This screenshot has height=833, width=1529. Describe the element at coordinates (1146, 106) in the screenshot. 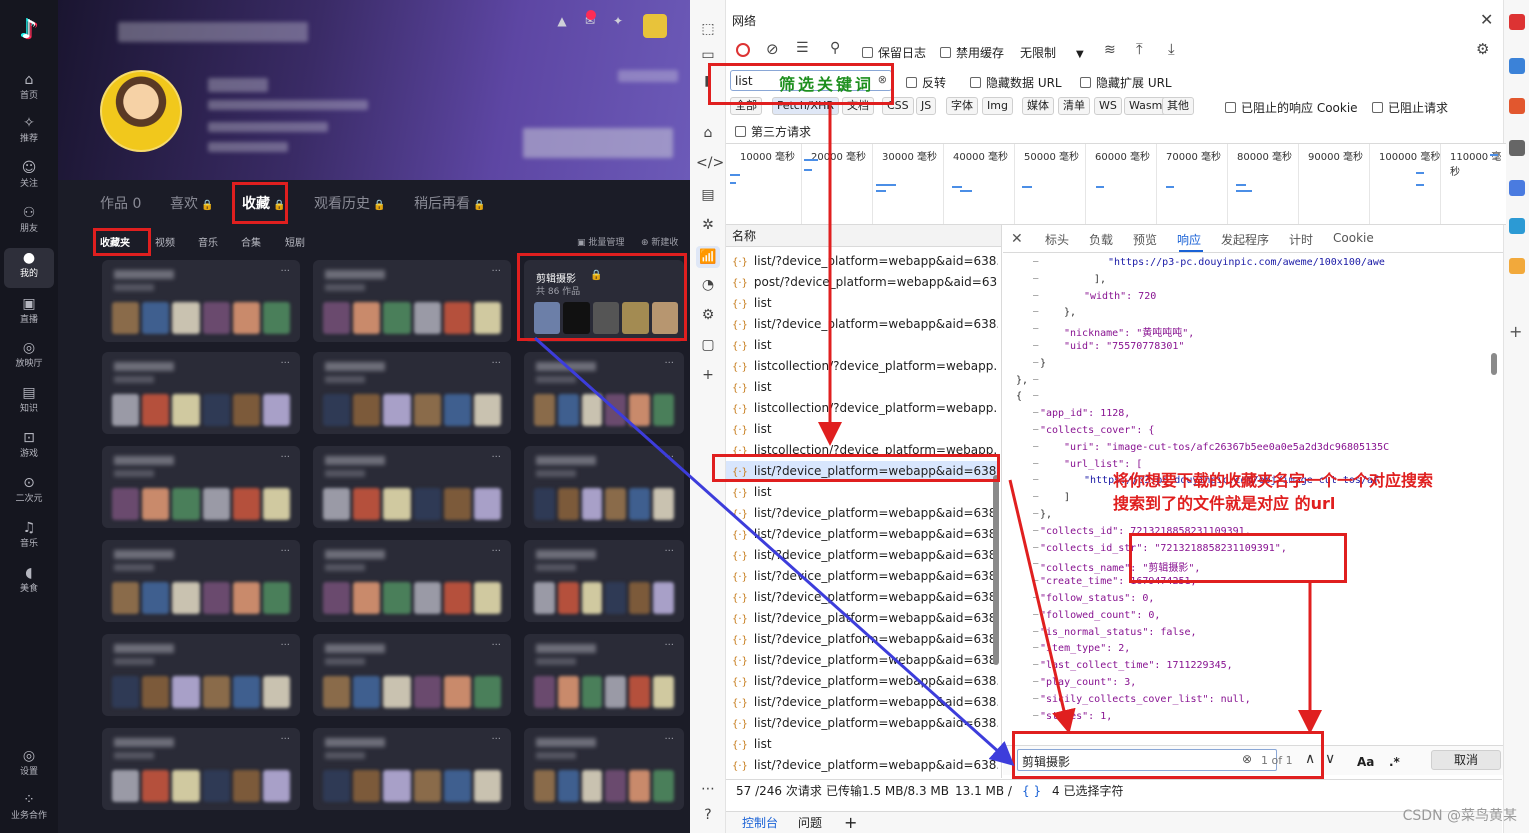

I see `type-filter-chip: Wasm` at that location.